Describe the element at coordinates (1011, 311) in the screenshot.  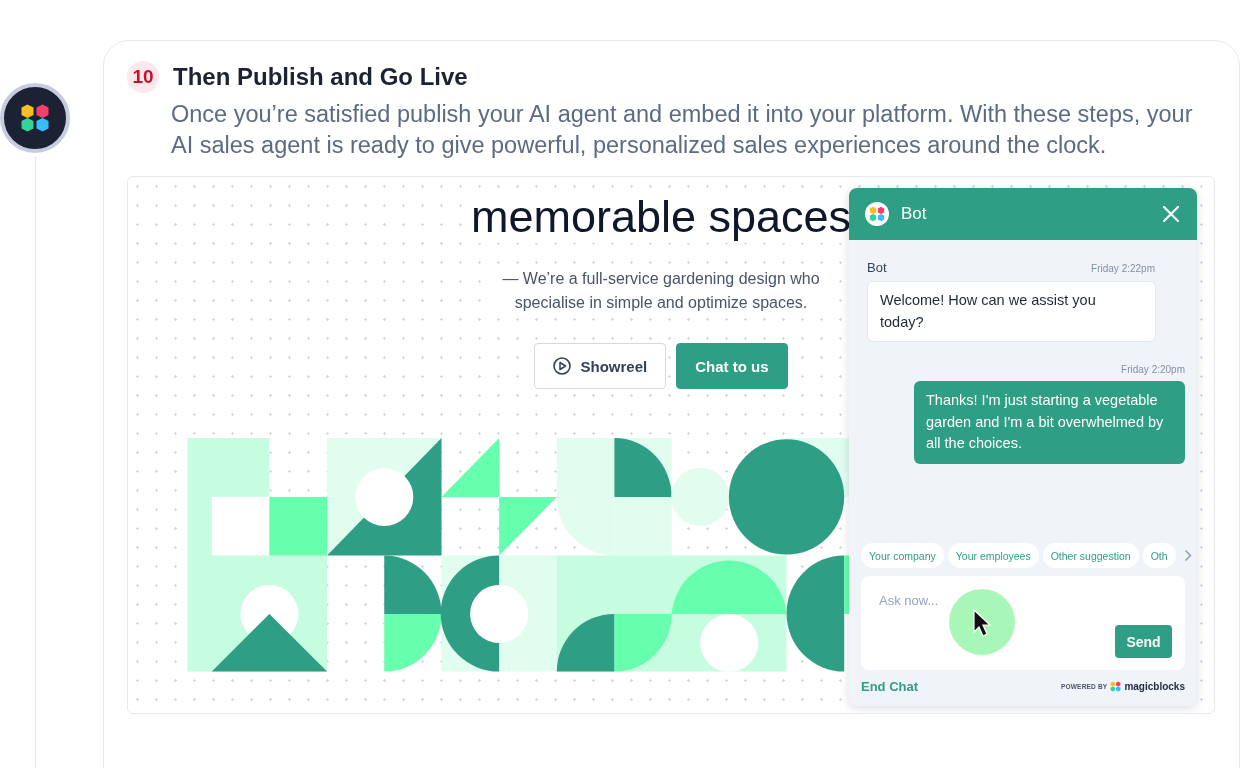
I see `bot-message: Welcome! How can we assist you today?` at that location.